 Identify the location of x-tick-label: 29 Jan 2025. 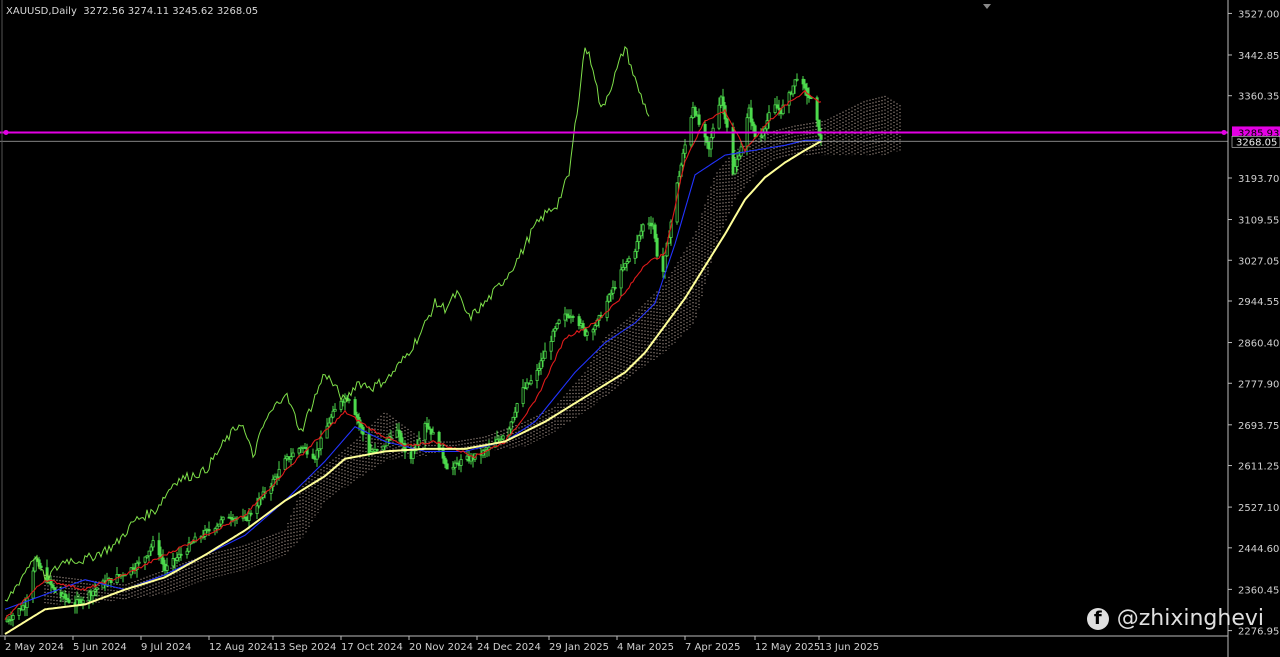
(579, 647).